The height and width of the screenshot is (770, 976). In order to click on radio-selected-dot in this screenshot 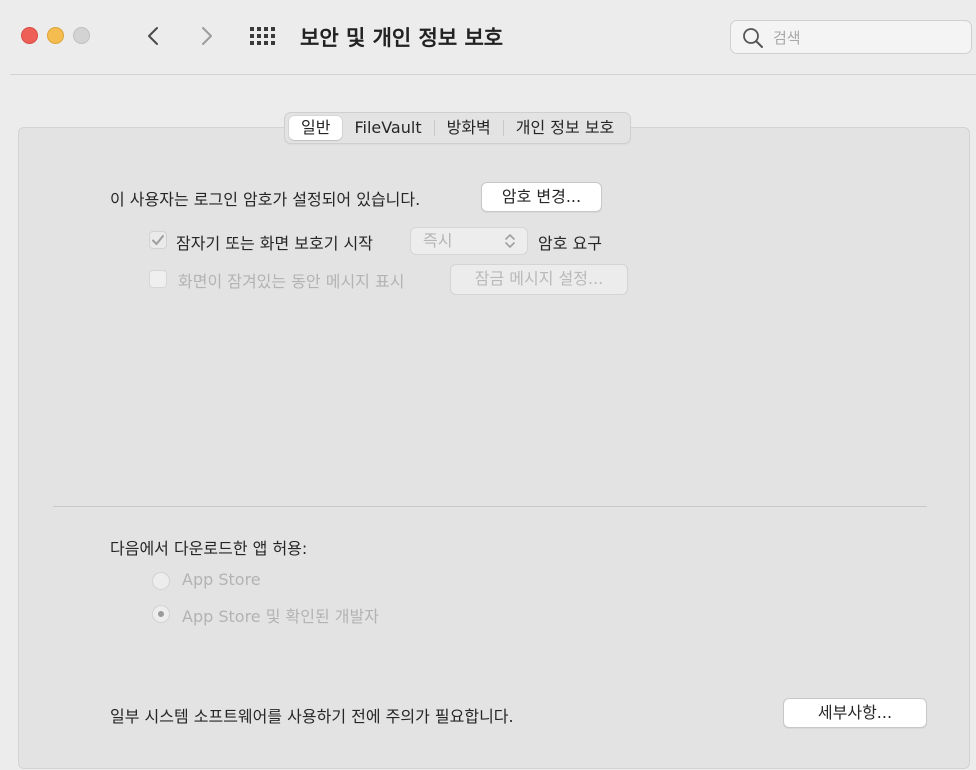, I will do `click(161, 614)`.